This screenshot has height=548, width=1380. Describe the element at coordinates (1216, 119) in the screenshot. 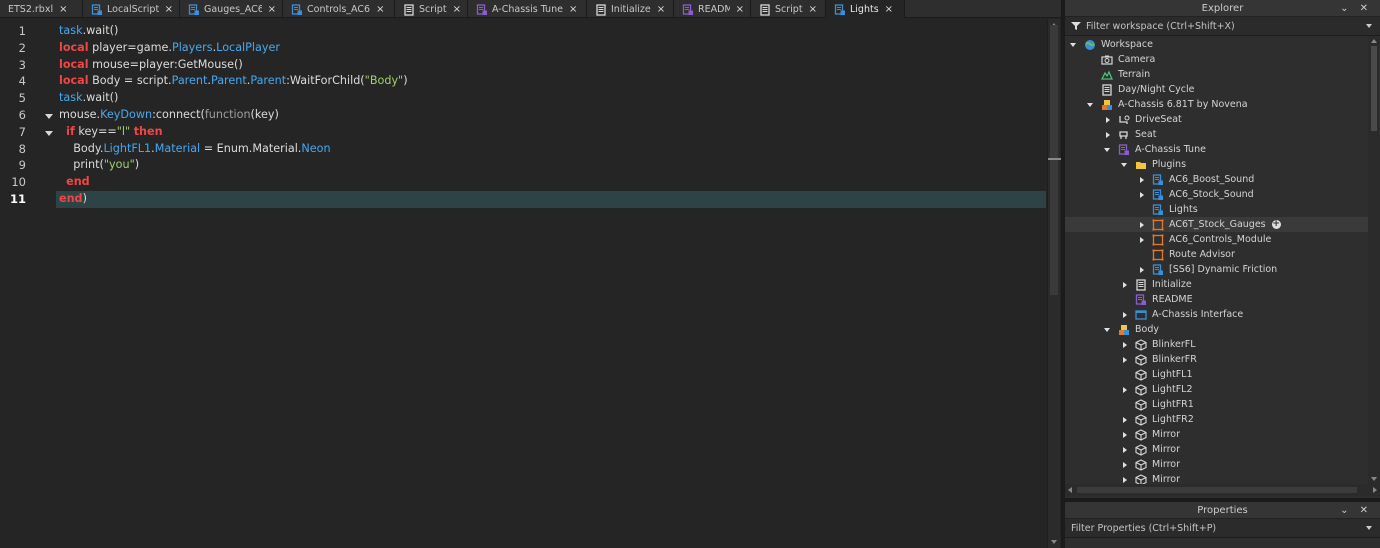

I see `tree-item-driveseat: DriveSeat` at that location.